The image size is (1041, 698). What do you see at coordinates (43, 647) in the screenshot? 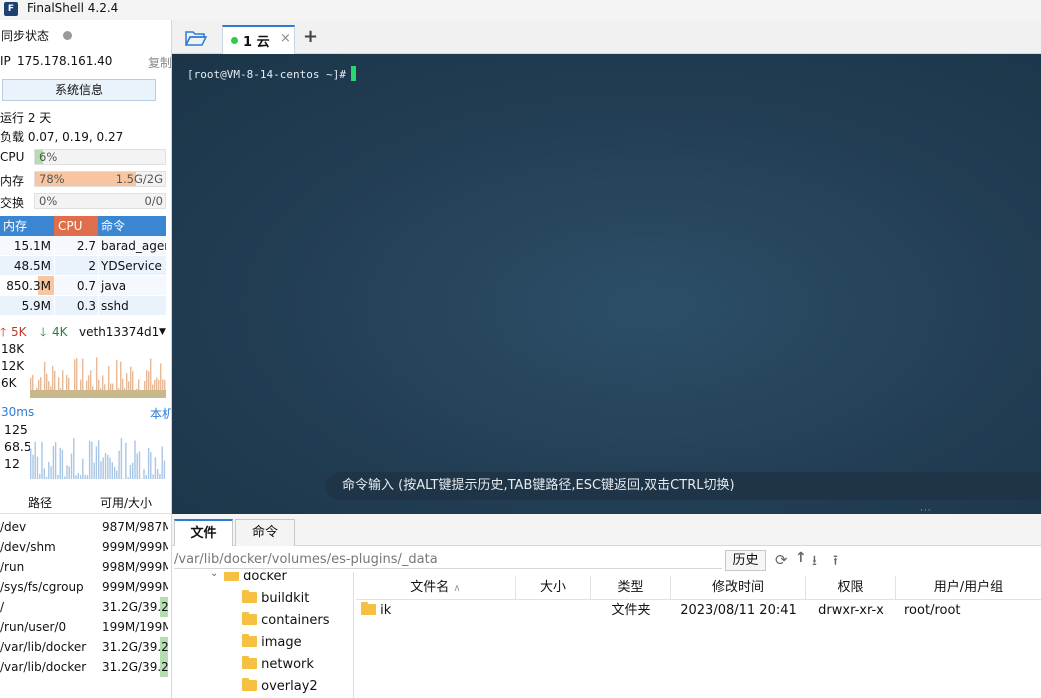
I see `disk-path: /var/lib/docker` at bounding box center [43, 647].